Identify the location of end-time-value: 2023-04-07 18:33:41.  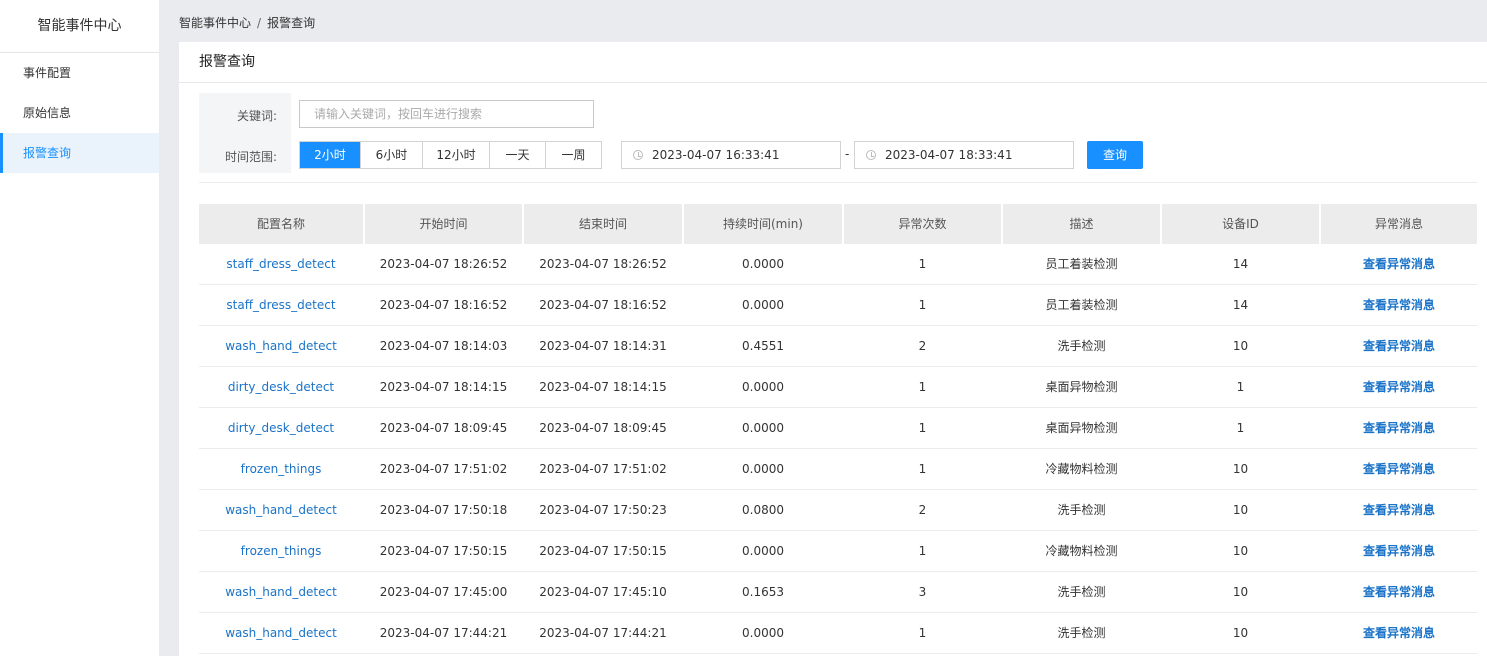
(949, 155).